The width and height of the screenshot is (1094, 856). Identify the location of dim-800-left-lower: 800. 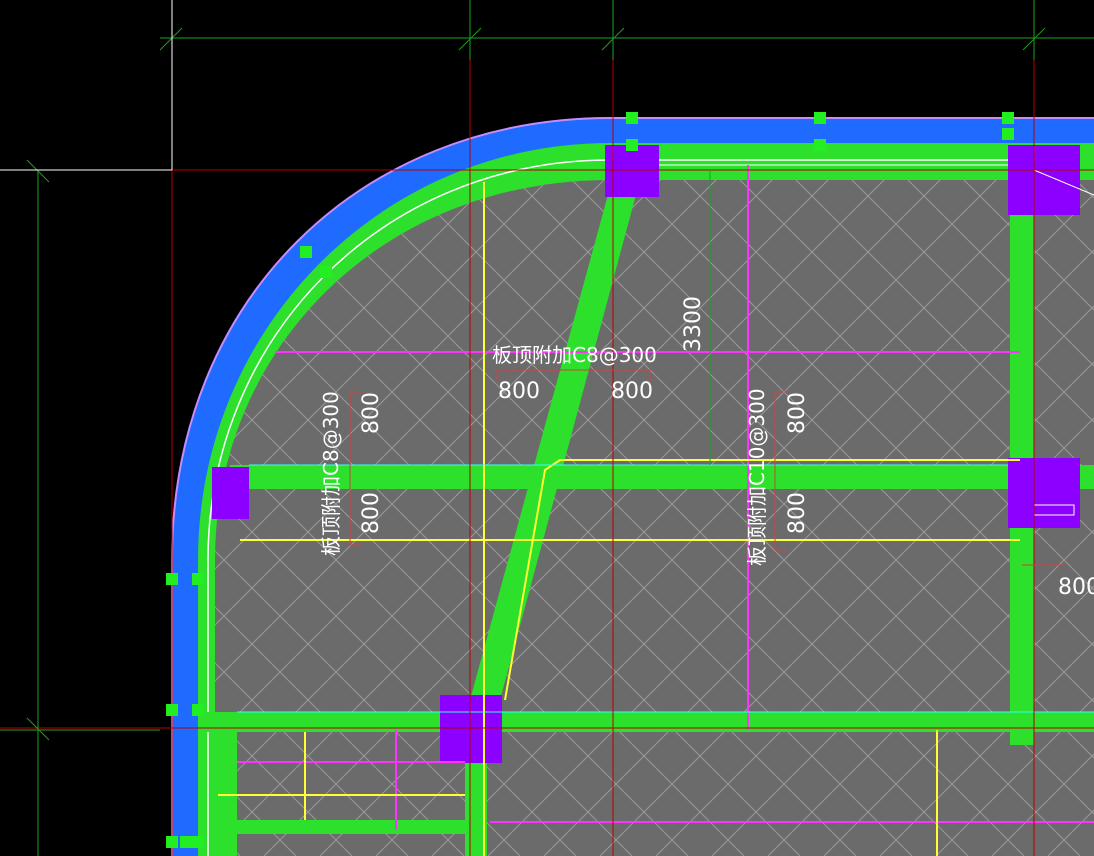
(371, 513).